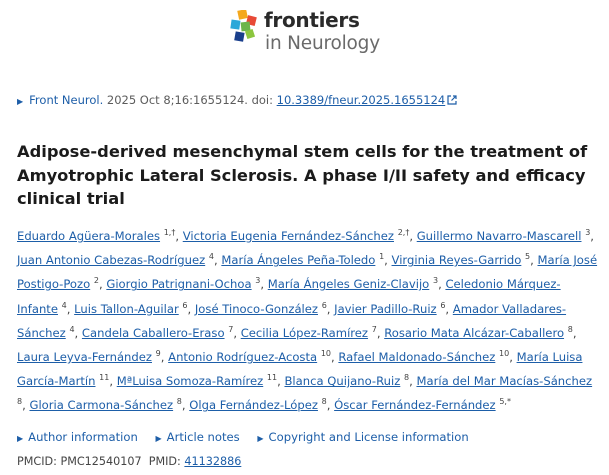 The height and width of the screenshot is (475, 609). Describe the element at coordinates (242, 357) in the screenshot. I see `author-link: Antonio Rodríguez-Acosta` at that location.